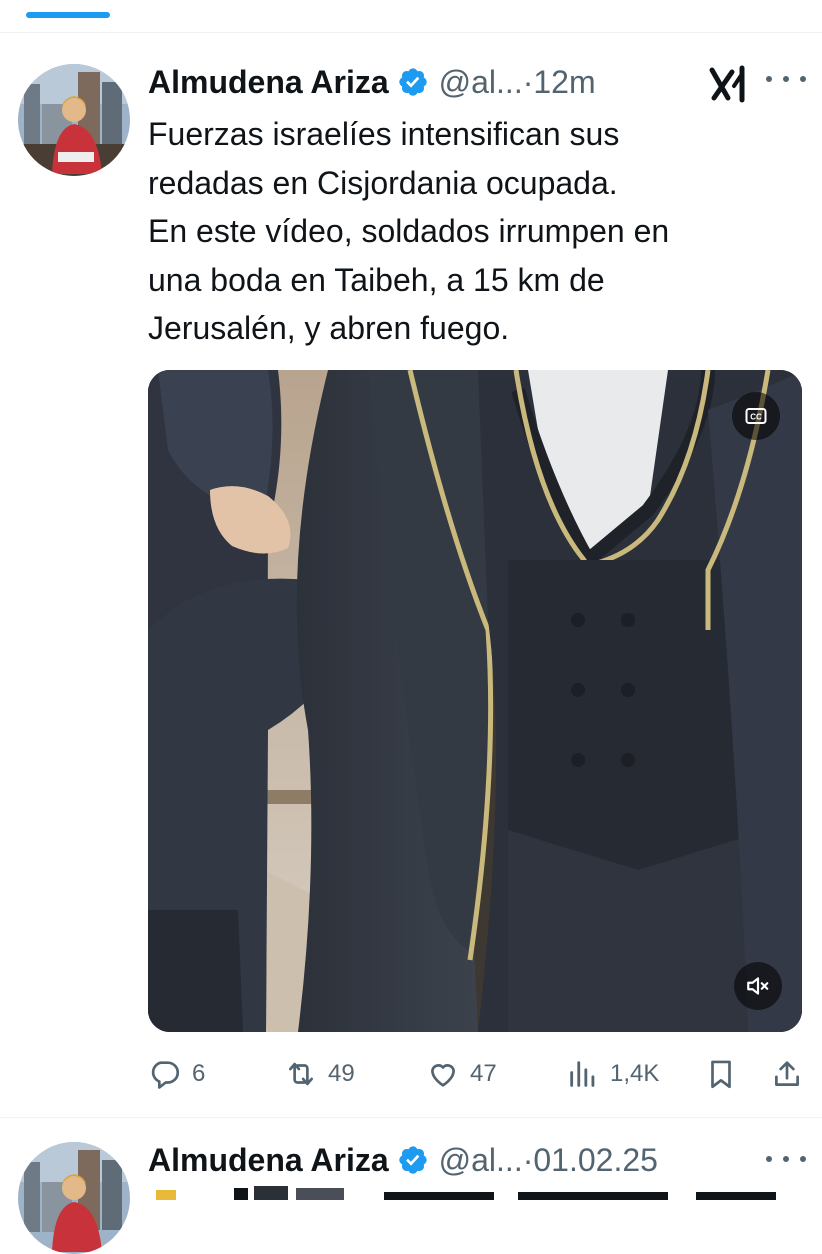 This screenshot has width=822, height=1254. I want to click on active-tab-indicator, so click(68, 15).